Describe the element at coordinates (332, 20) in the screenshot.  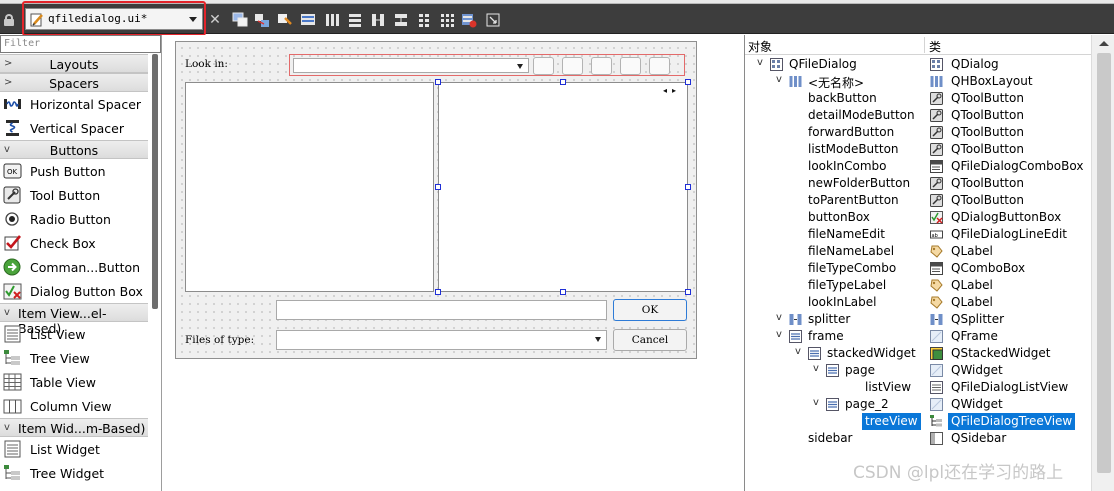
I see `lay-out-horizontally-icon` at that location.